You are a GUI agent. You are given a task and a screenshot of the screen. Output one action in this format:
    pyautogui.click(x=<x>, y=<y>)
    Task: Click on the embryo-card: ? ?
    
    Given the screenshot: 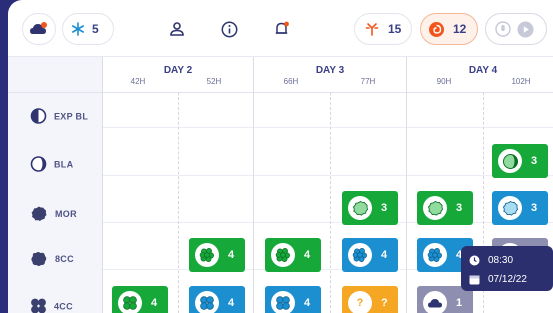 What is the action you would take?
    pyautogui.click(x=370, y=299)
    